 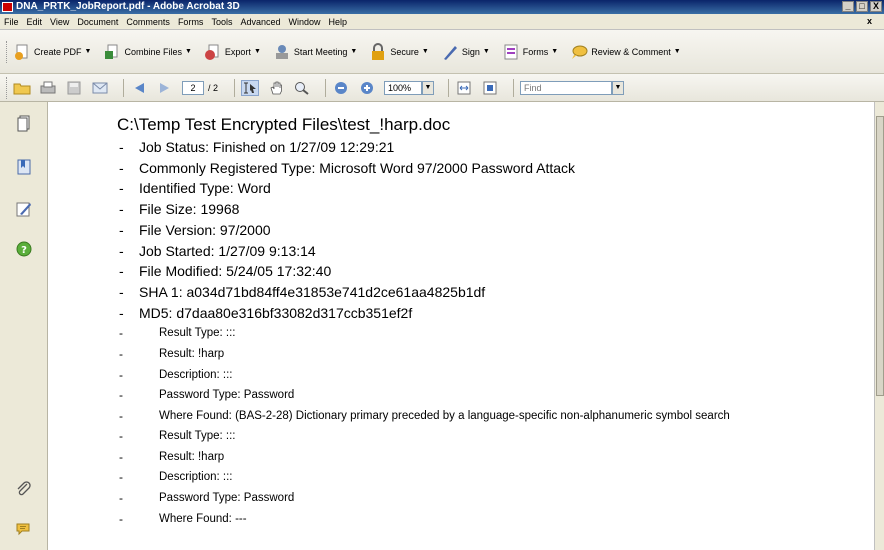 What do you see at coordinates (403, 87) in the screenshot?
I see `zoom-level-input: 100%` at bounding box center [403, 87].